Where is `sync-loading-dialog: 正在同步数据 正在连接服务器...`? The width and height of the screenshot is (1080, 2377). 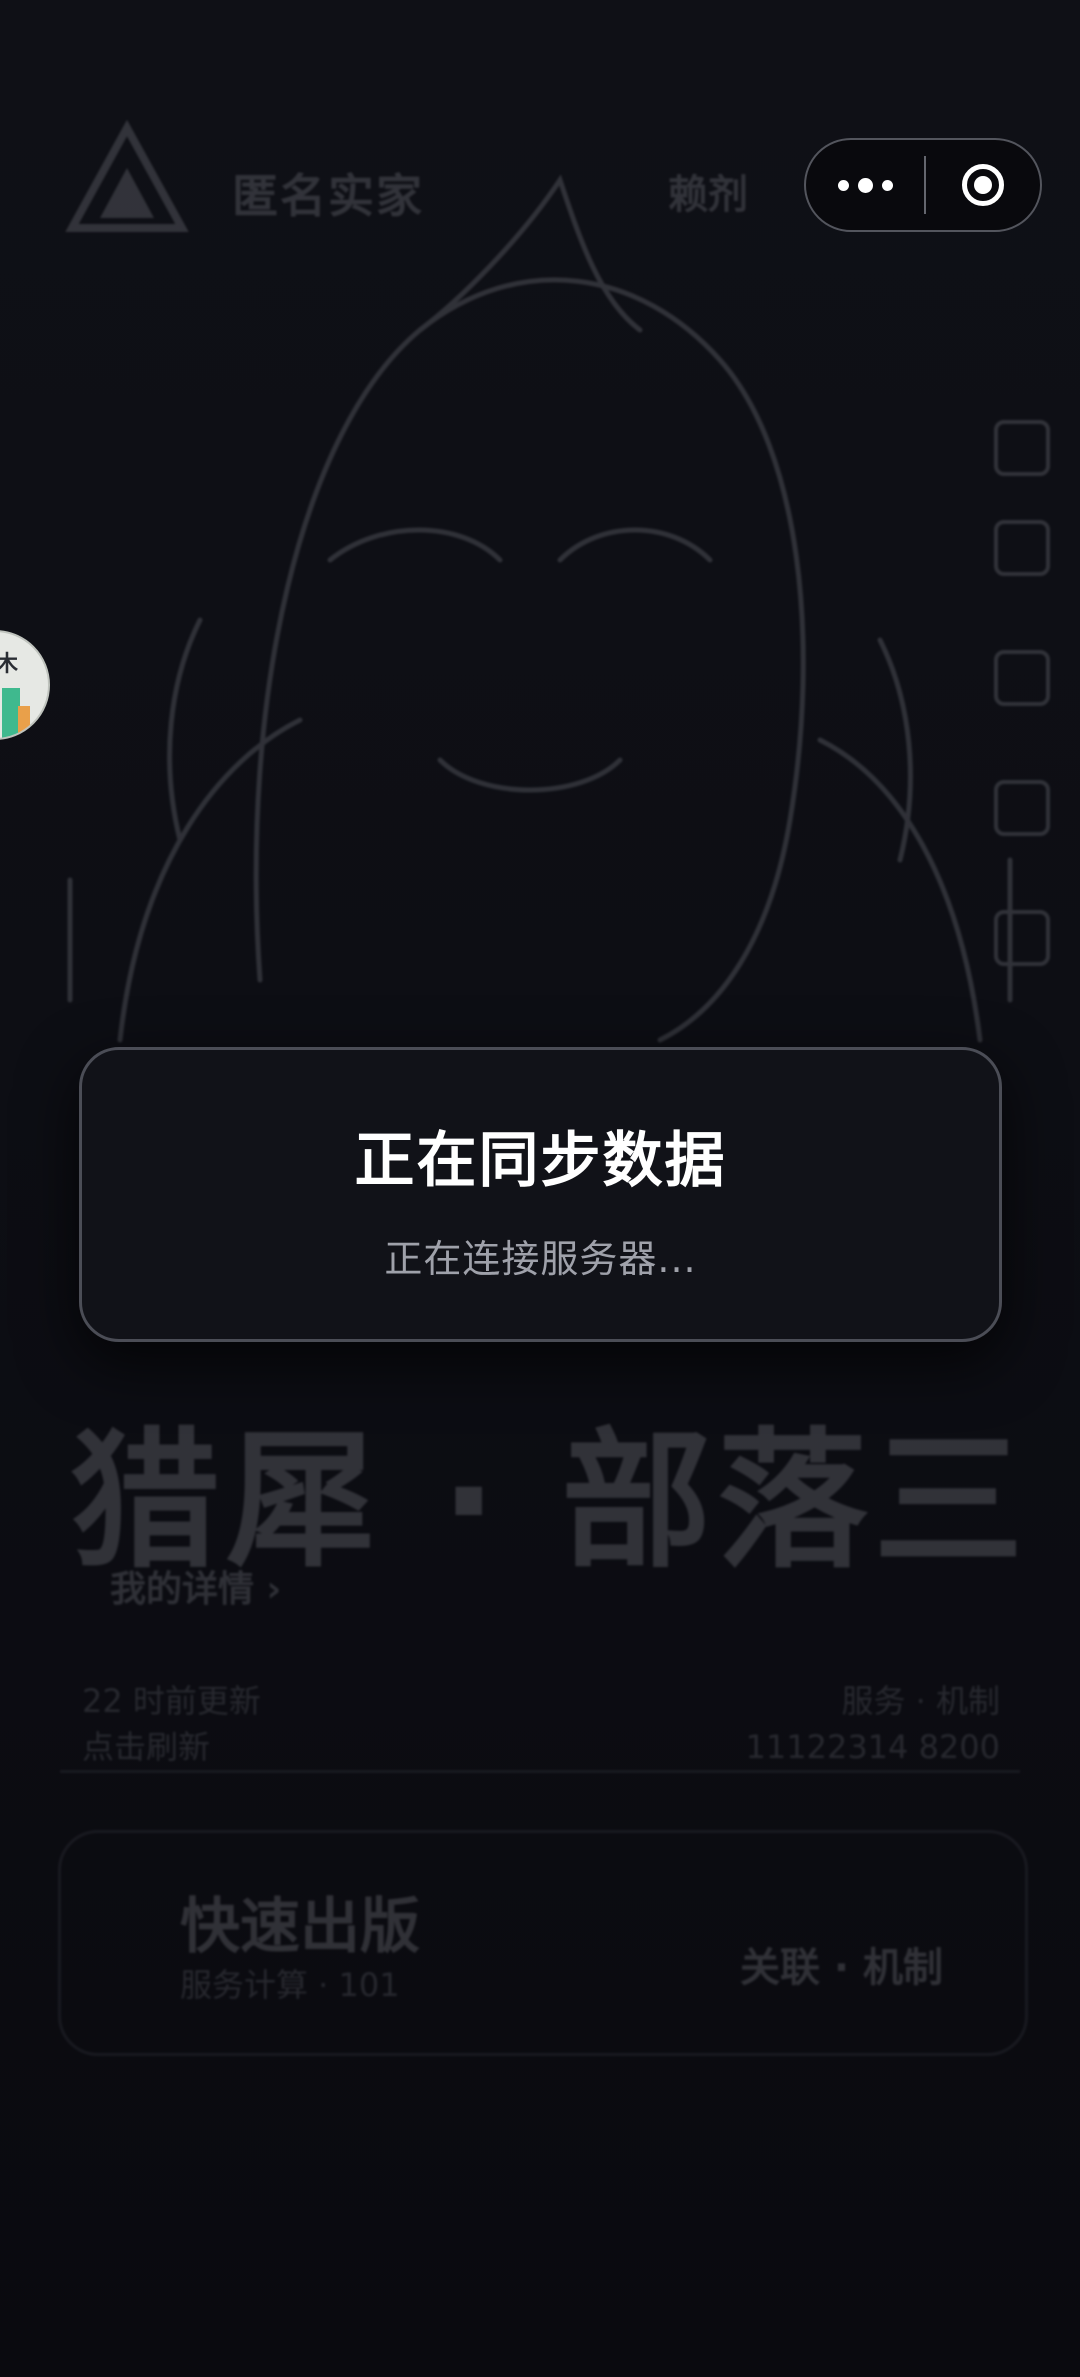
sync-loading-dialog: 正在同步数据 正在连接服务器... is located at coordinates (540, 1194).